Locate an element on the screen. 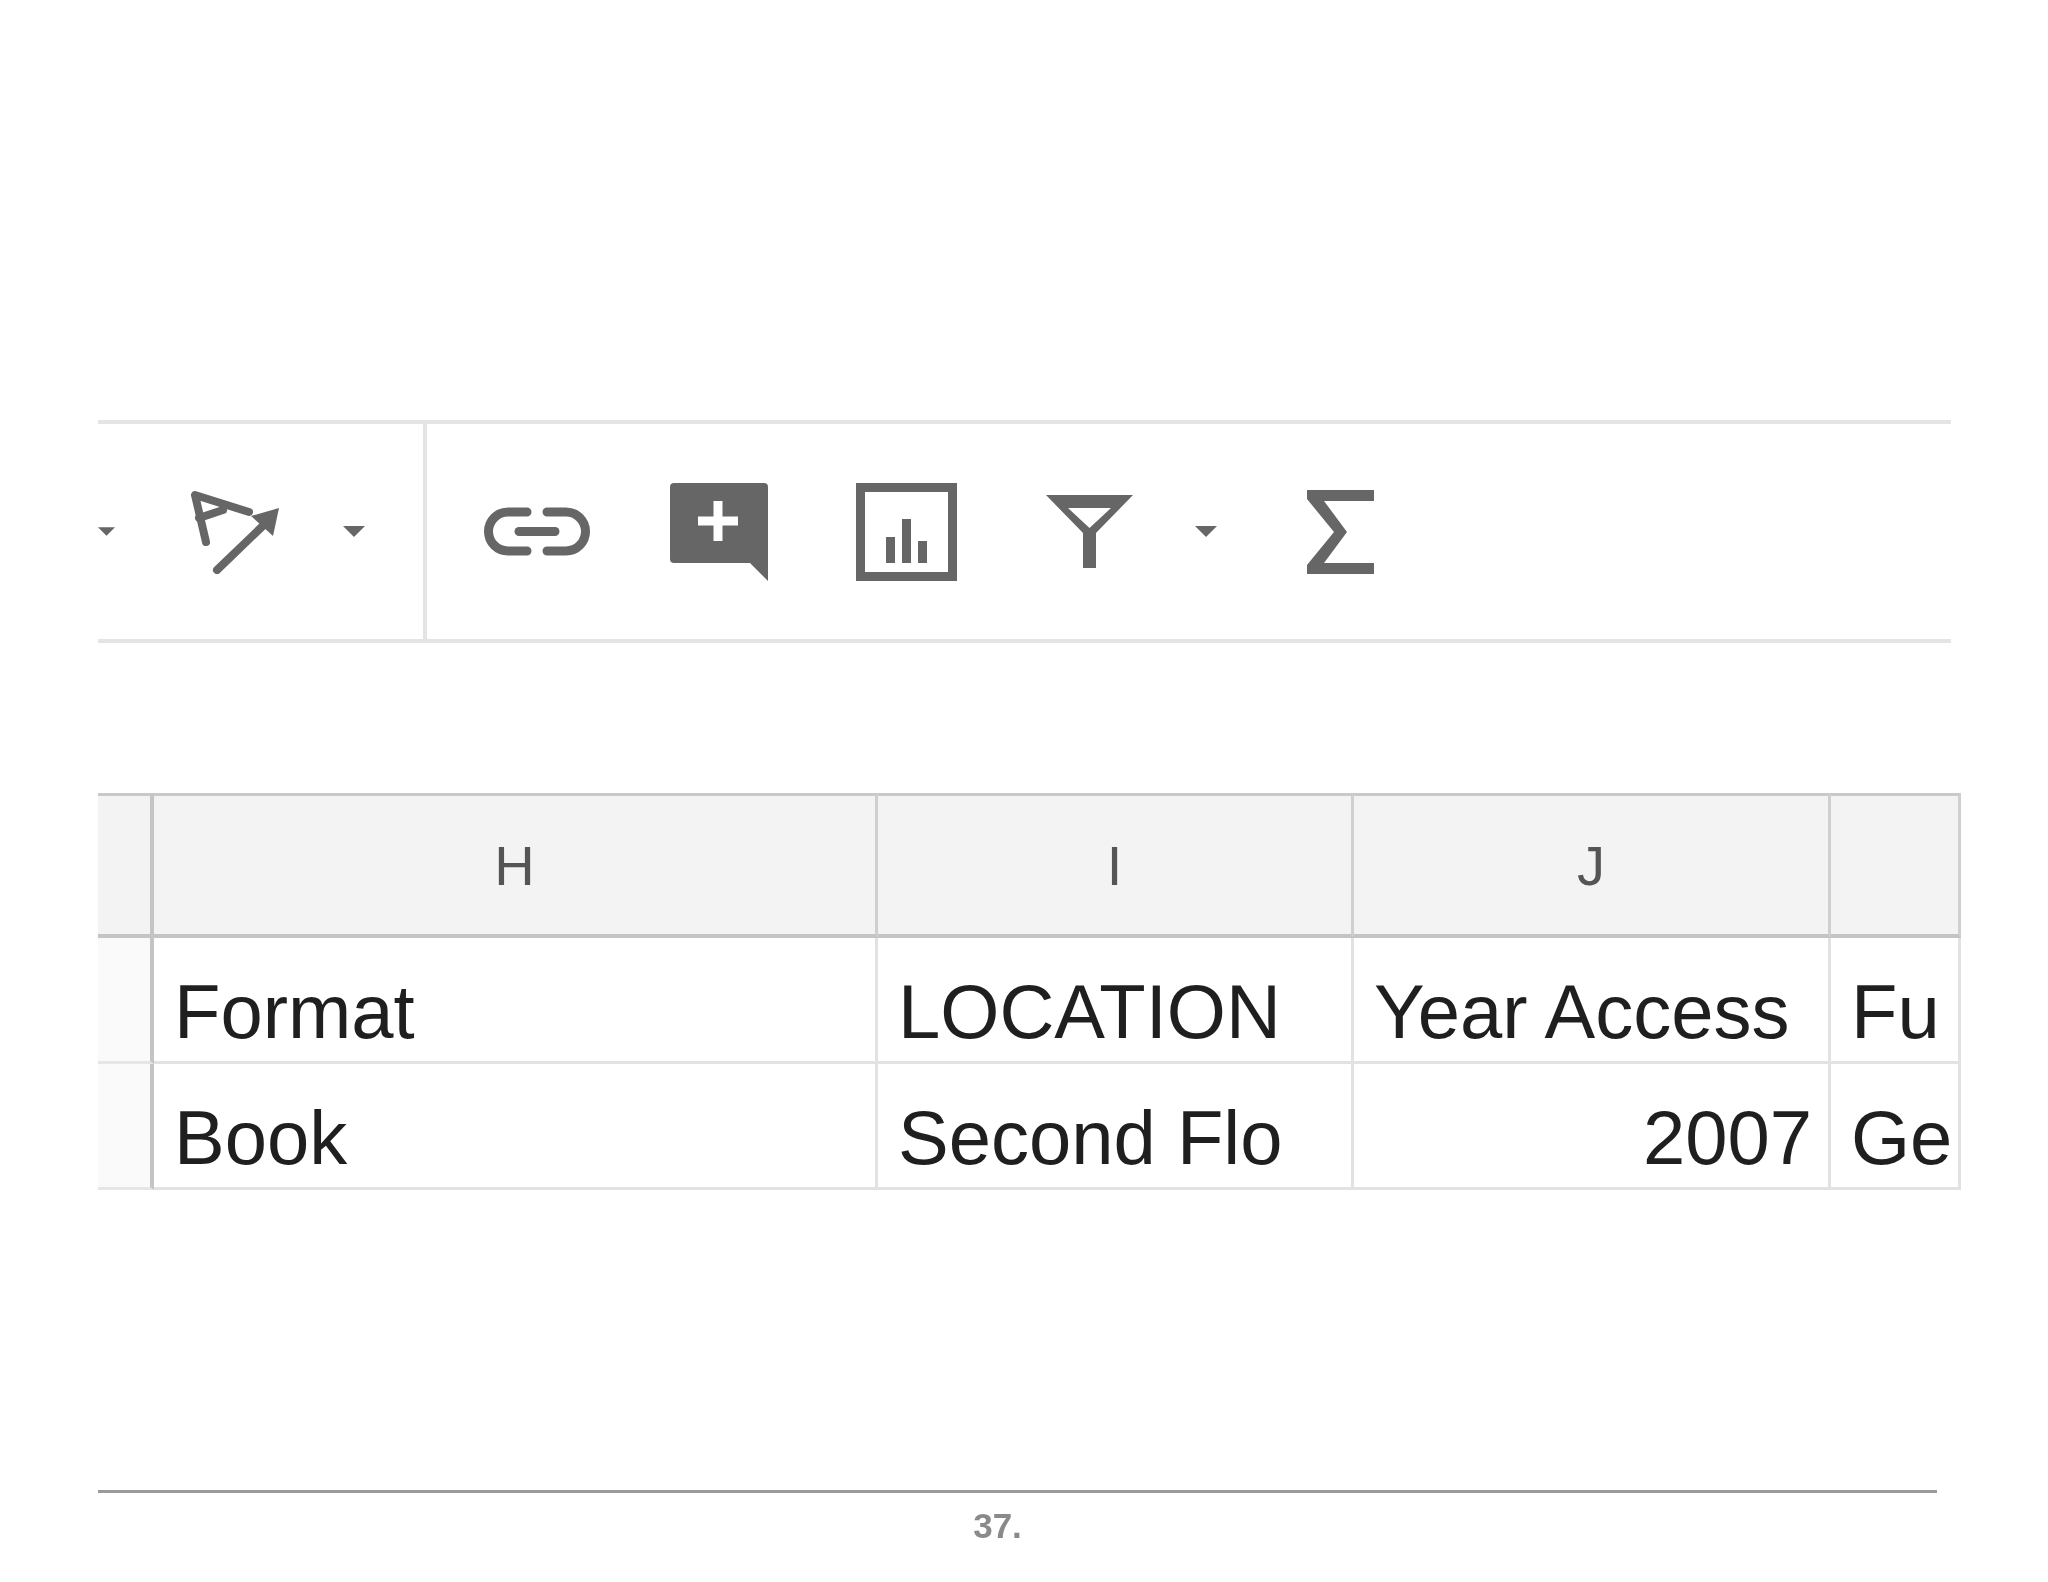 Image resolution: width=2048 pixels, height=1582 pixels. column-header: H is located at coordinates (516, 865).